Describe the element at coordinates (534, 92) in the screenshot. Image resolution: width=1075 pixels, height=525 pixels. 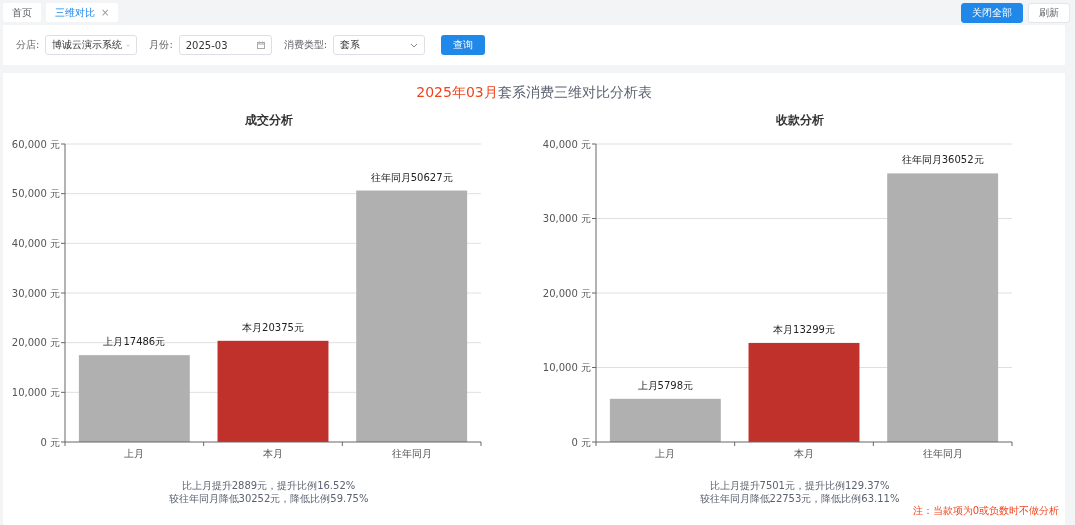
I see `report-title: 2025年03月 套系消费三维对比分析表` at that location.